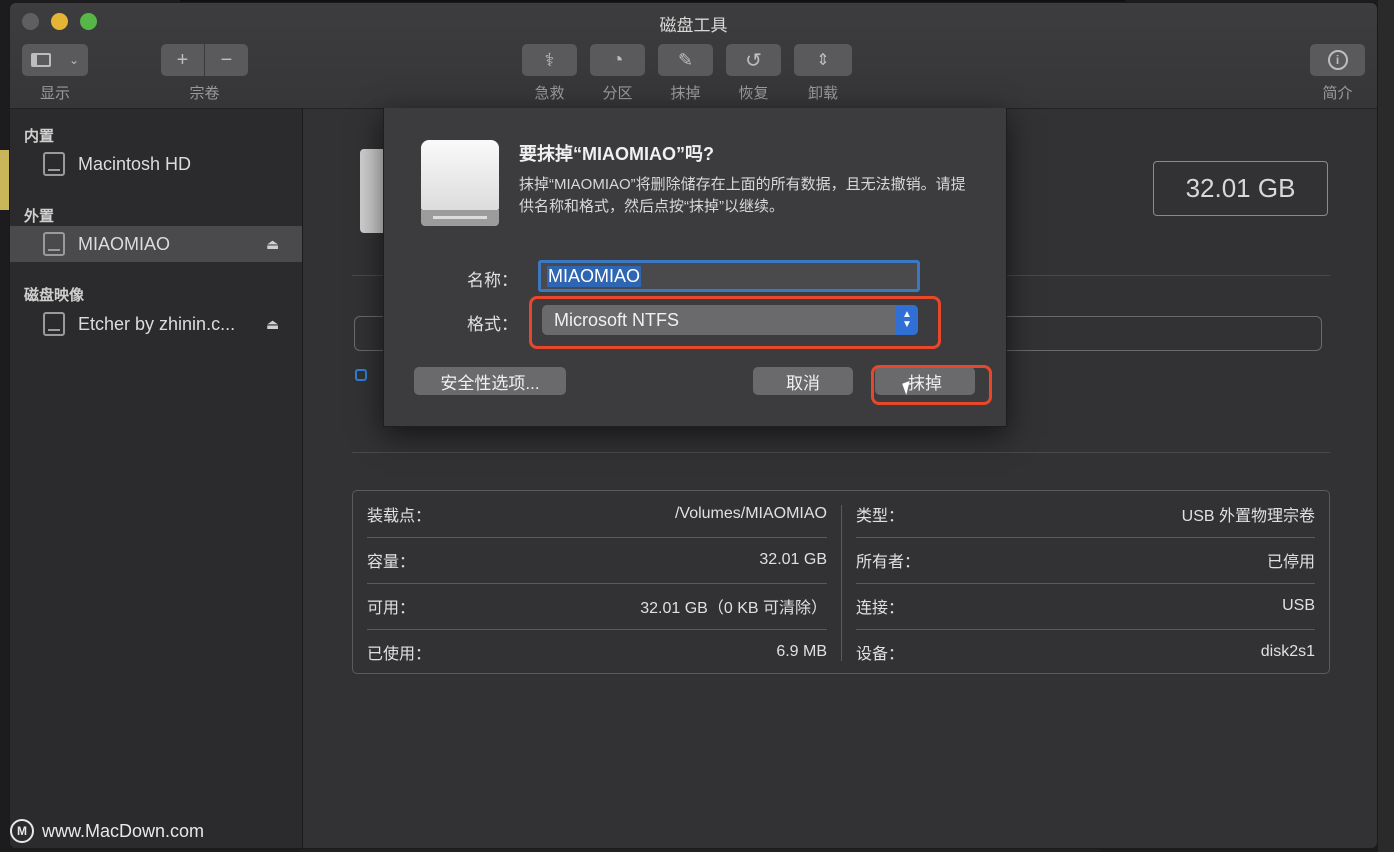  I want to click on watermark-text: www.MacDown.com, so click(123, 830).